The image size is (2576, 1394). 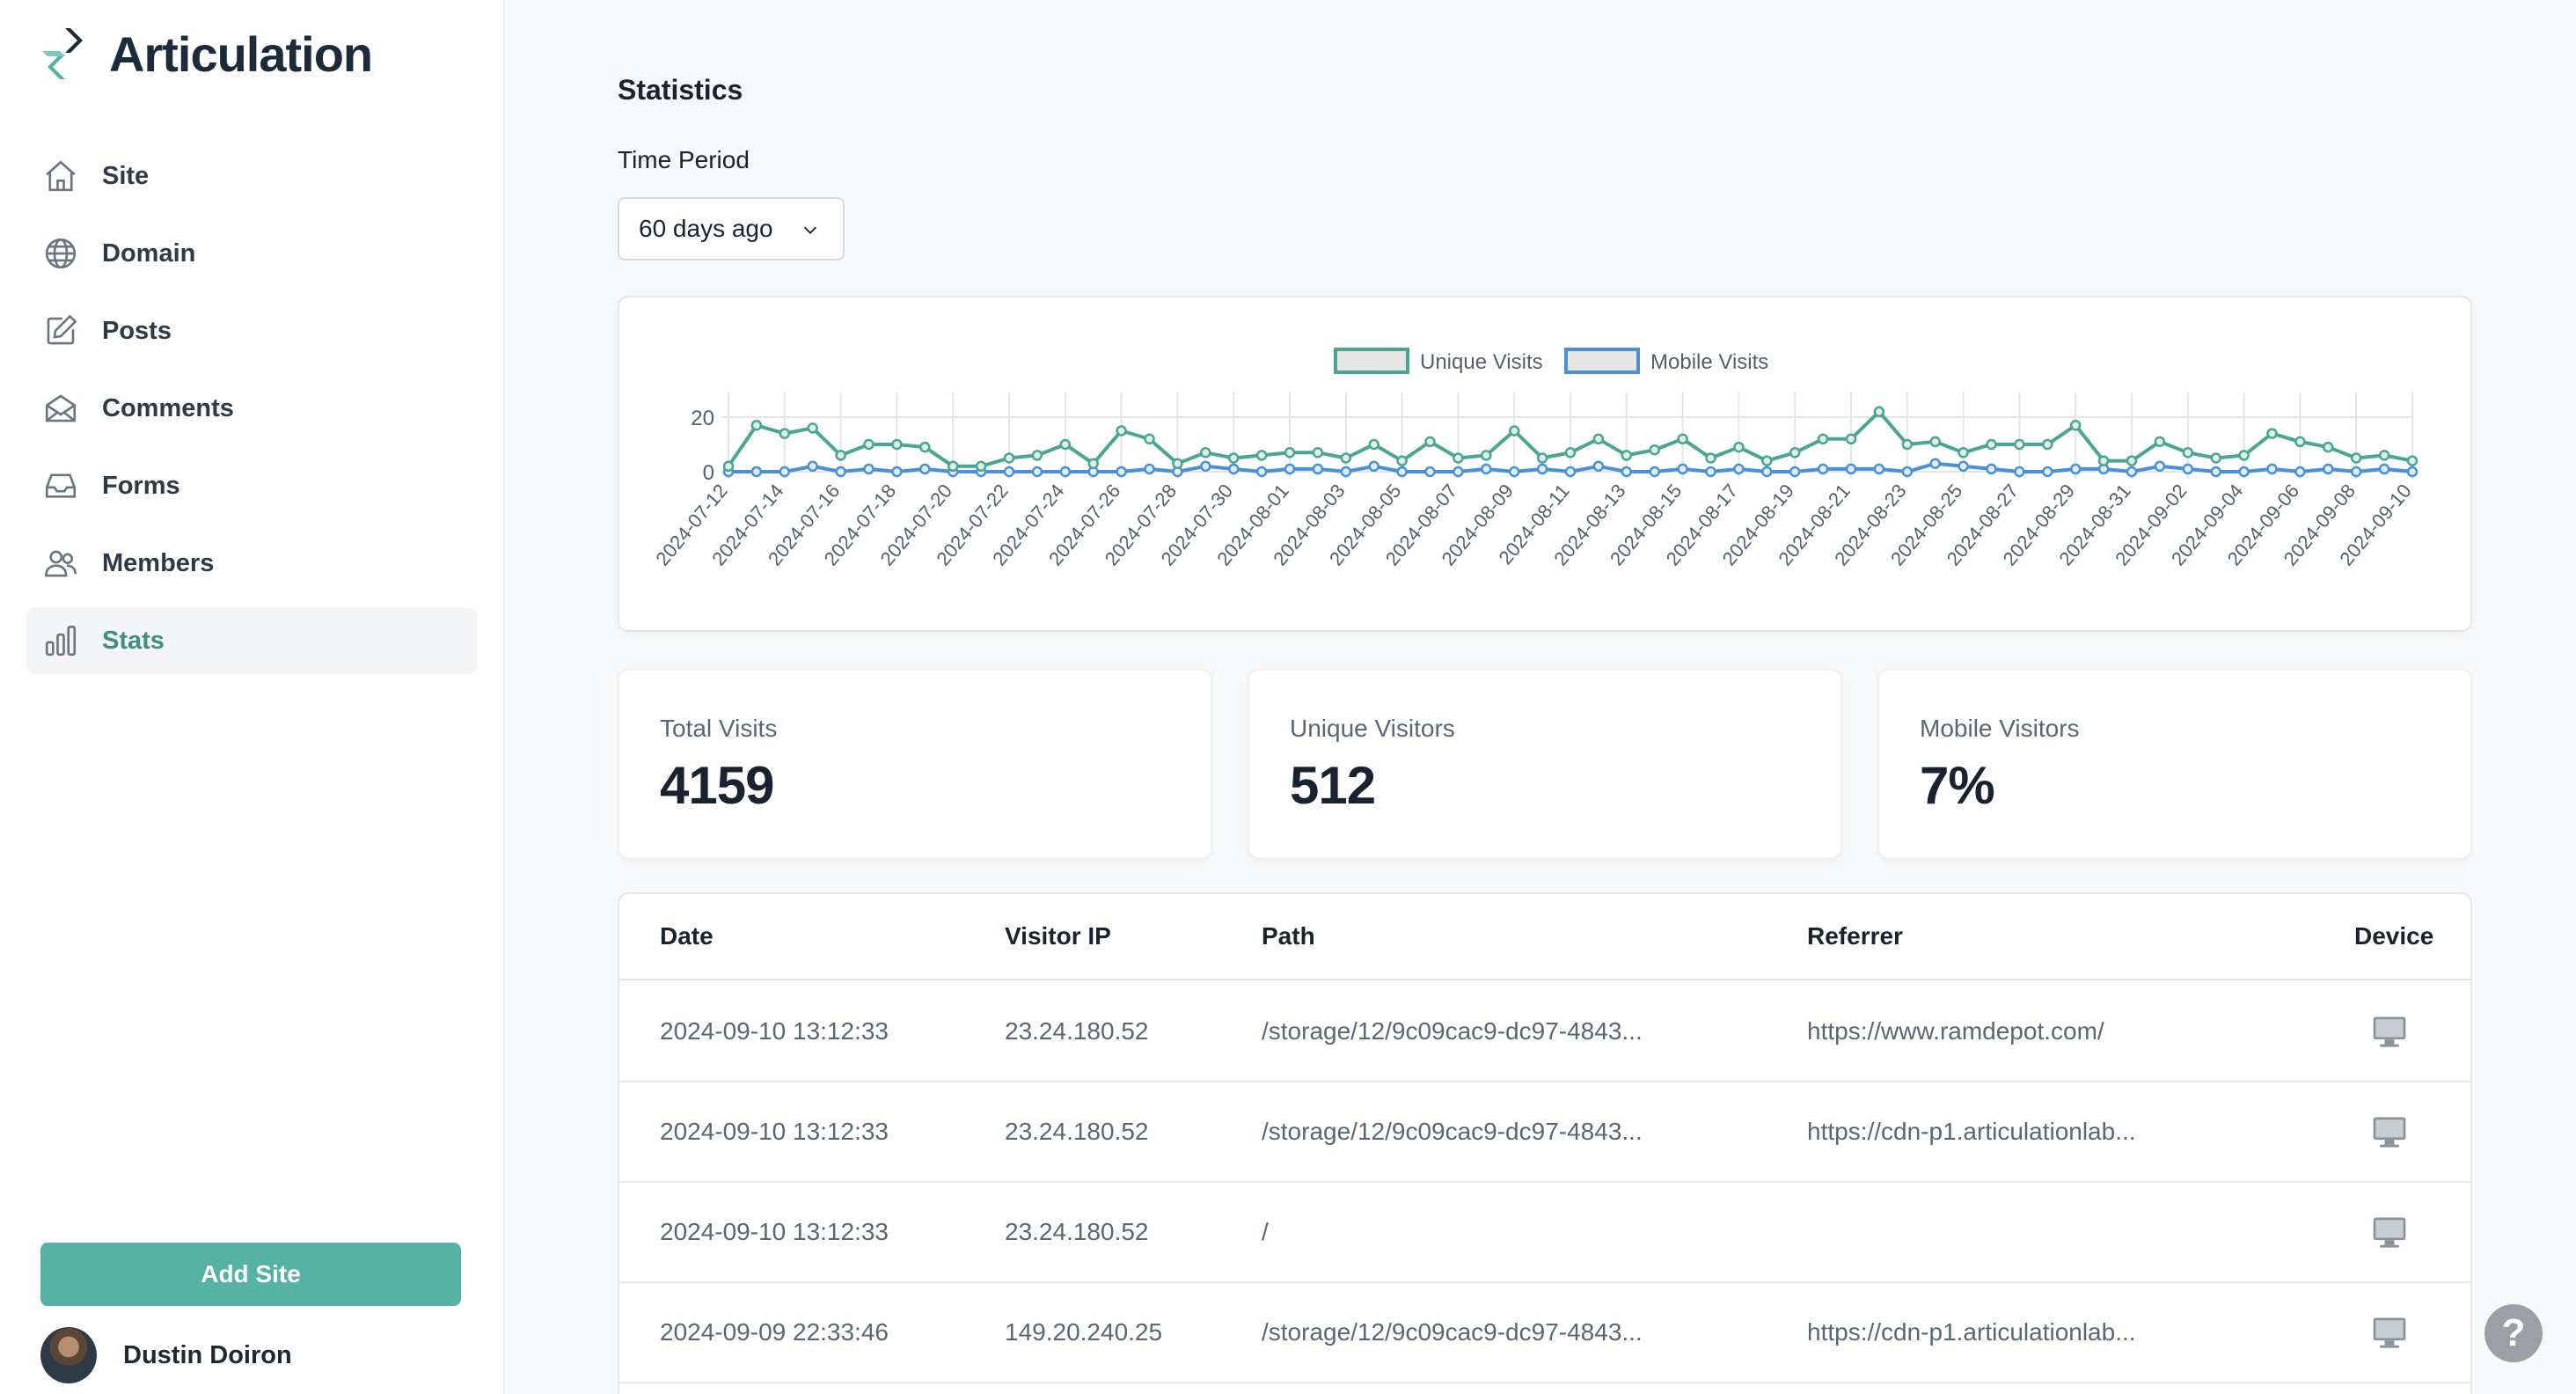 I want to click on time-period-select: 60 days ago, so click(x=731, y=228).